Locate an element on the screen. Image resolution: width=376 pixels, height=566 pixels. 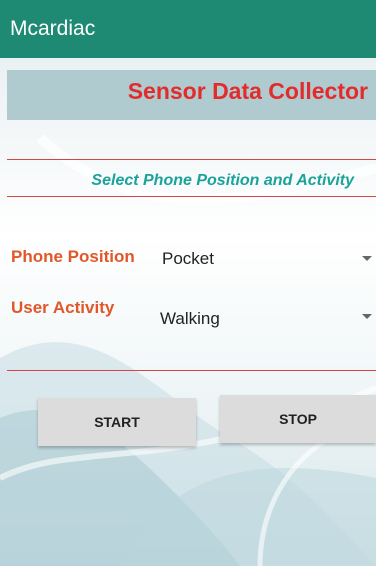
start-button-label: START is located at coordinates (117, 422).